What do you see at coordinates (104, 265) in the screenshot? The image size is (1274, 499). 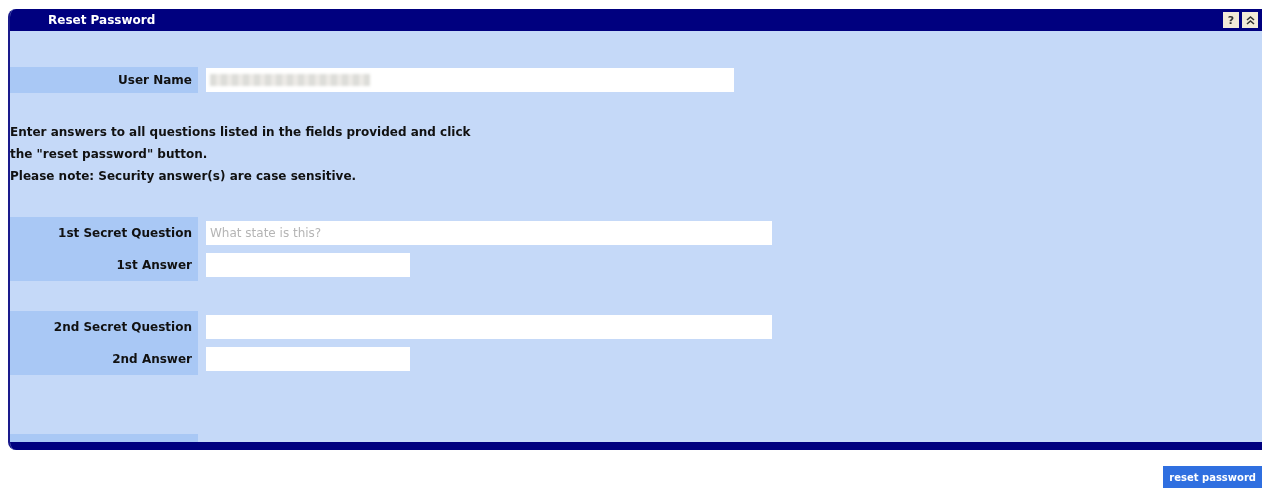 I see `field-label: 1st Answer` at bounding box center [104, 265].